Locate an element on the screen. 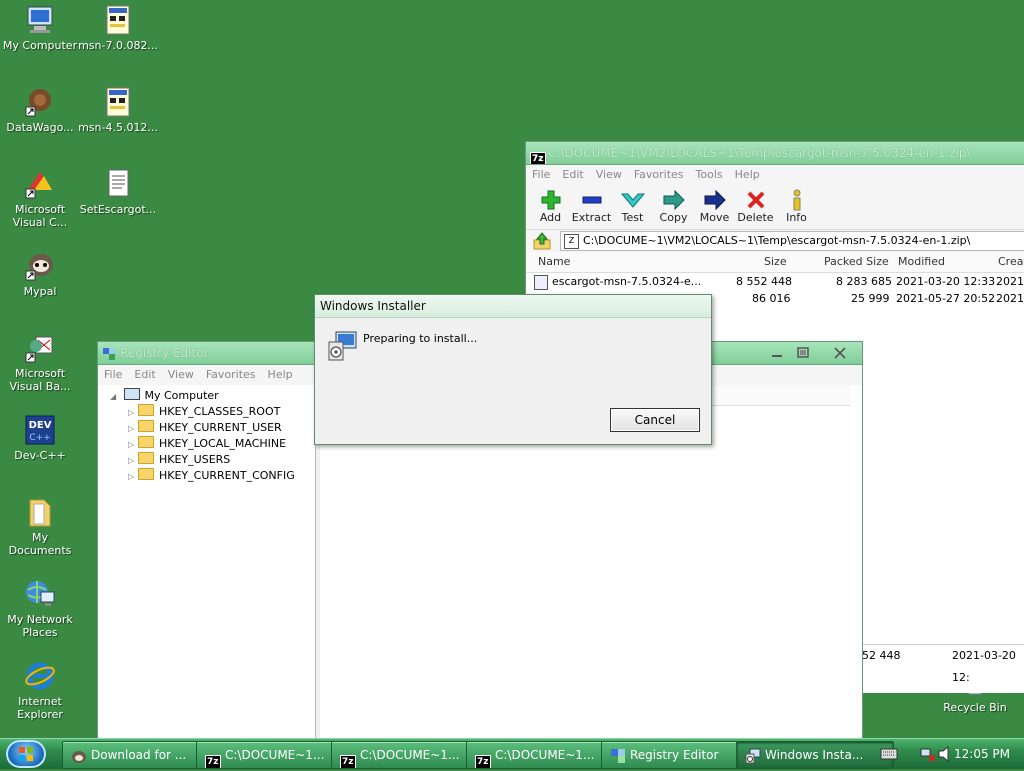 The height and width of the screenshot is (771, 1024). desktop-icon-my-computer: My Computer is located at coordinates (40, 28).